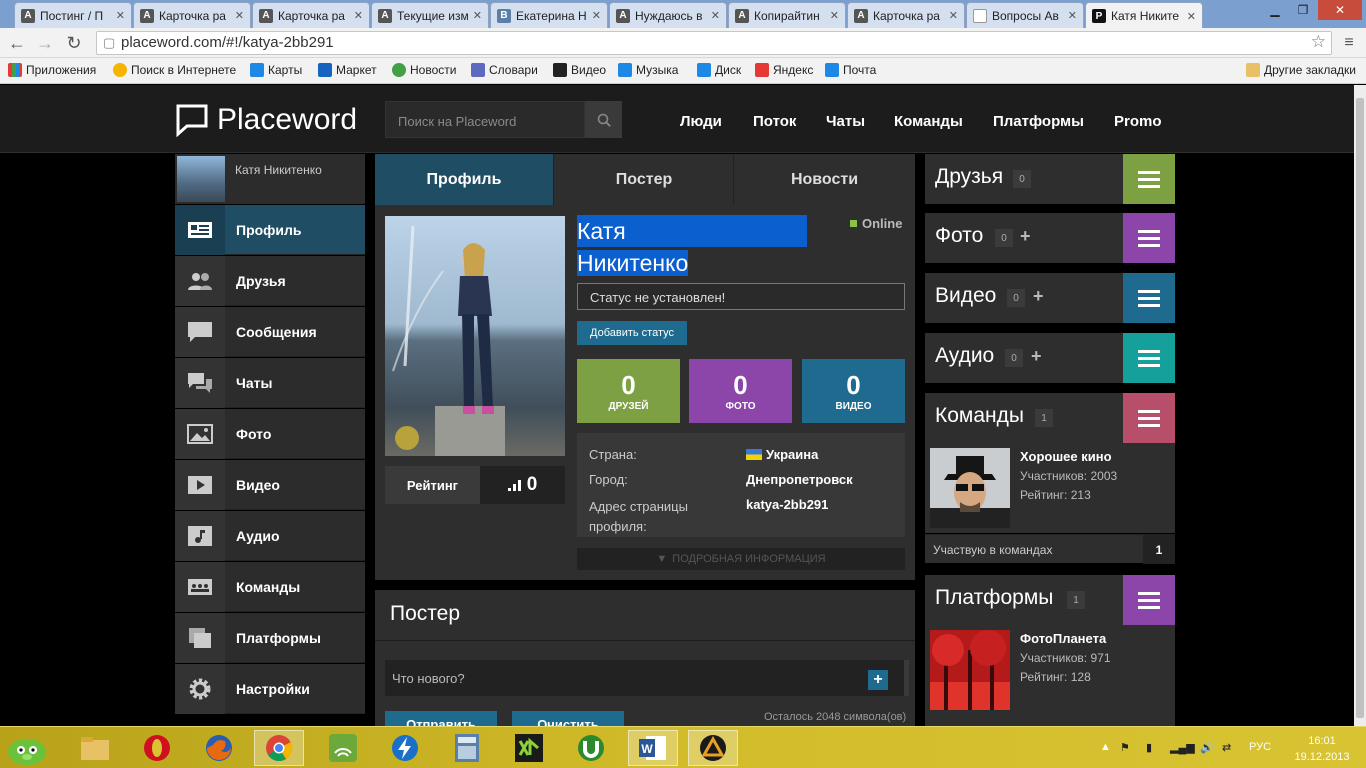 The image size is (1366, 768). I want to click on clear-button: Очистить, so click(568, 718).